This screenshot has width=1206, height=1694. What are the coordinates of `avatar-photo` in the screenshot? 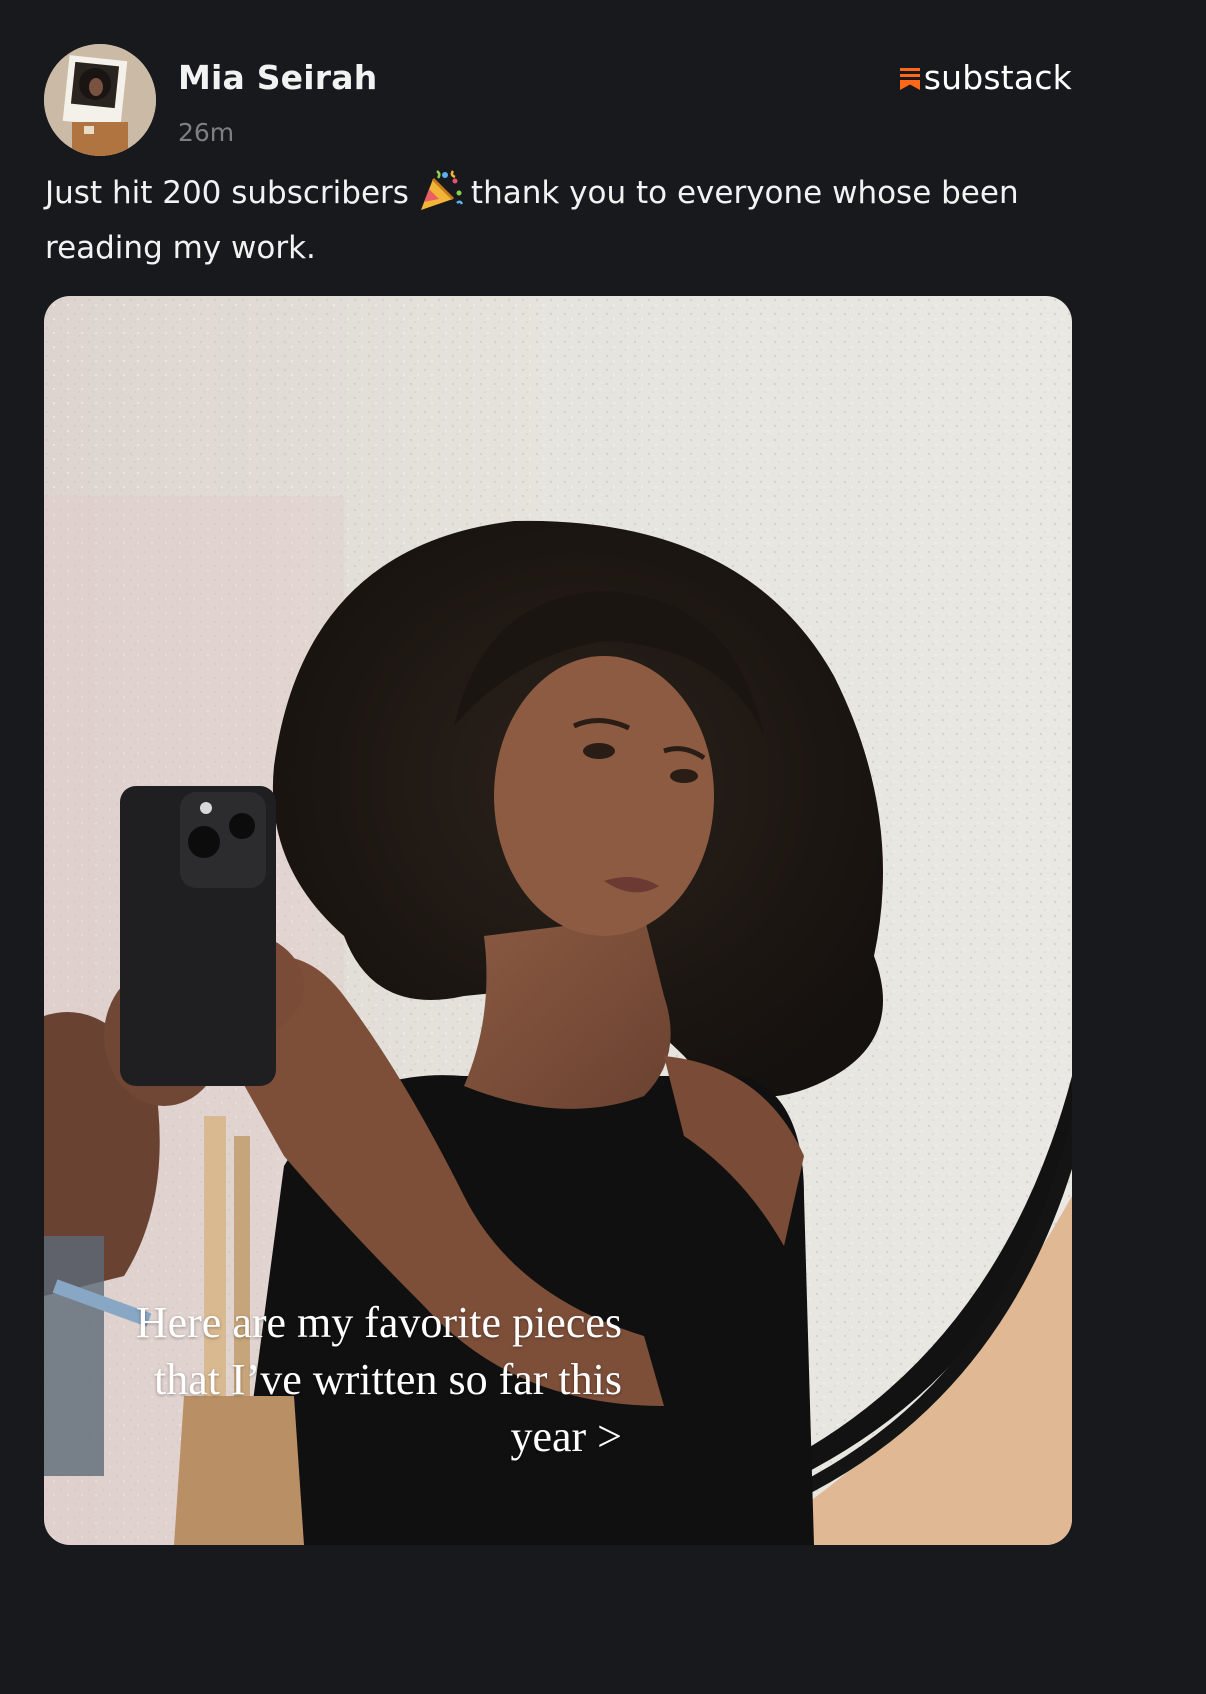 It's located at (100, 100).